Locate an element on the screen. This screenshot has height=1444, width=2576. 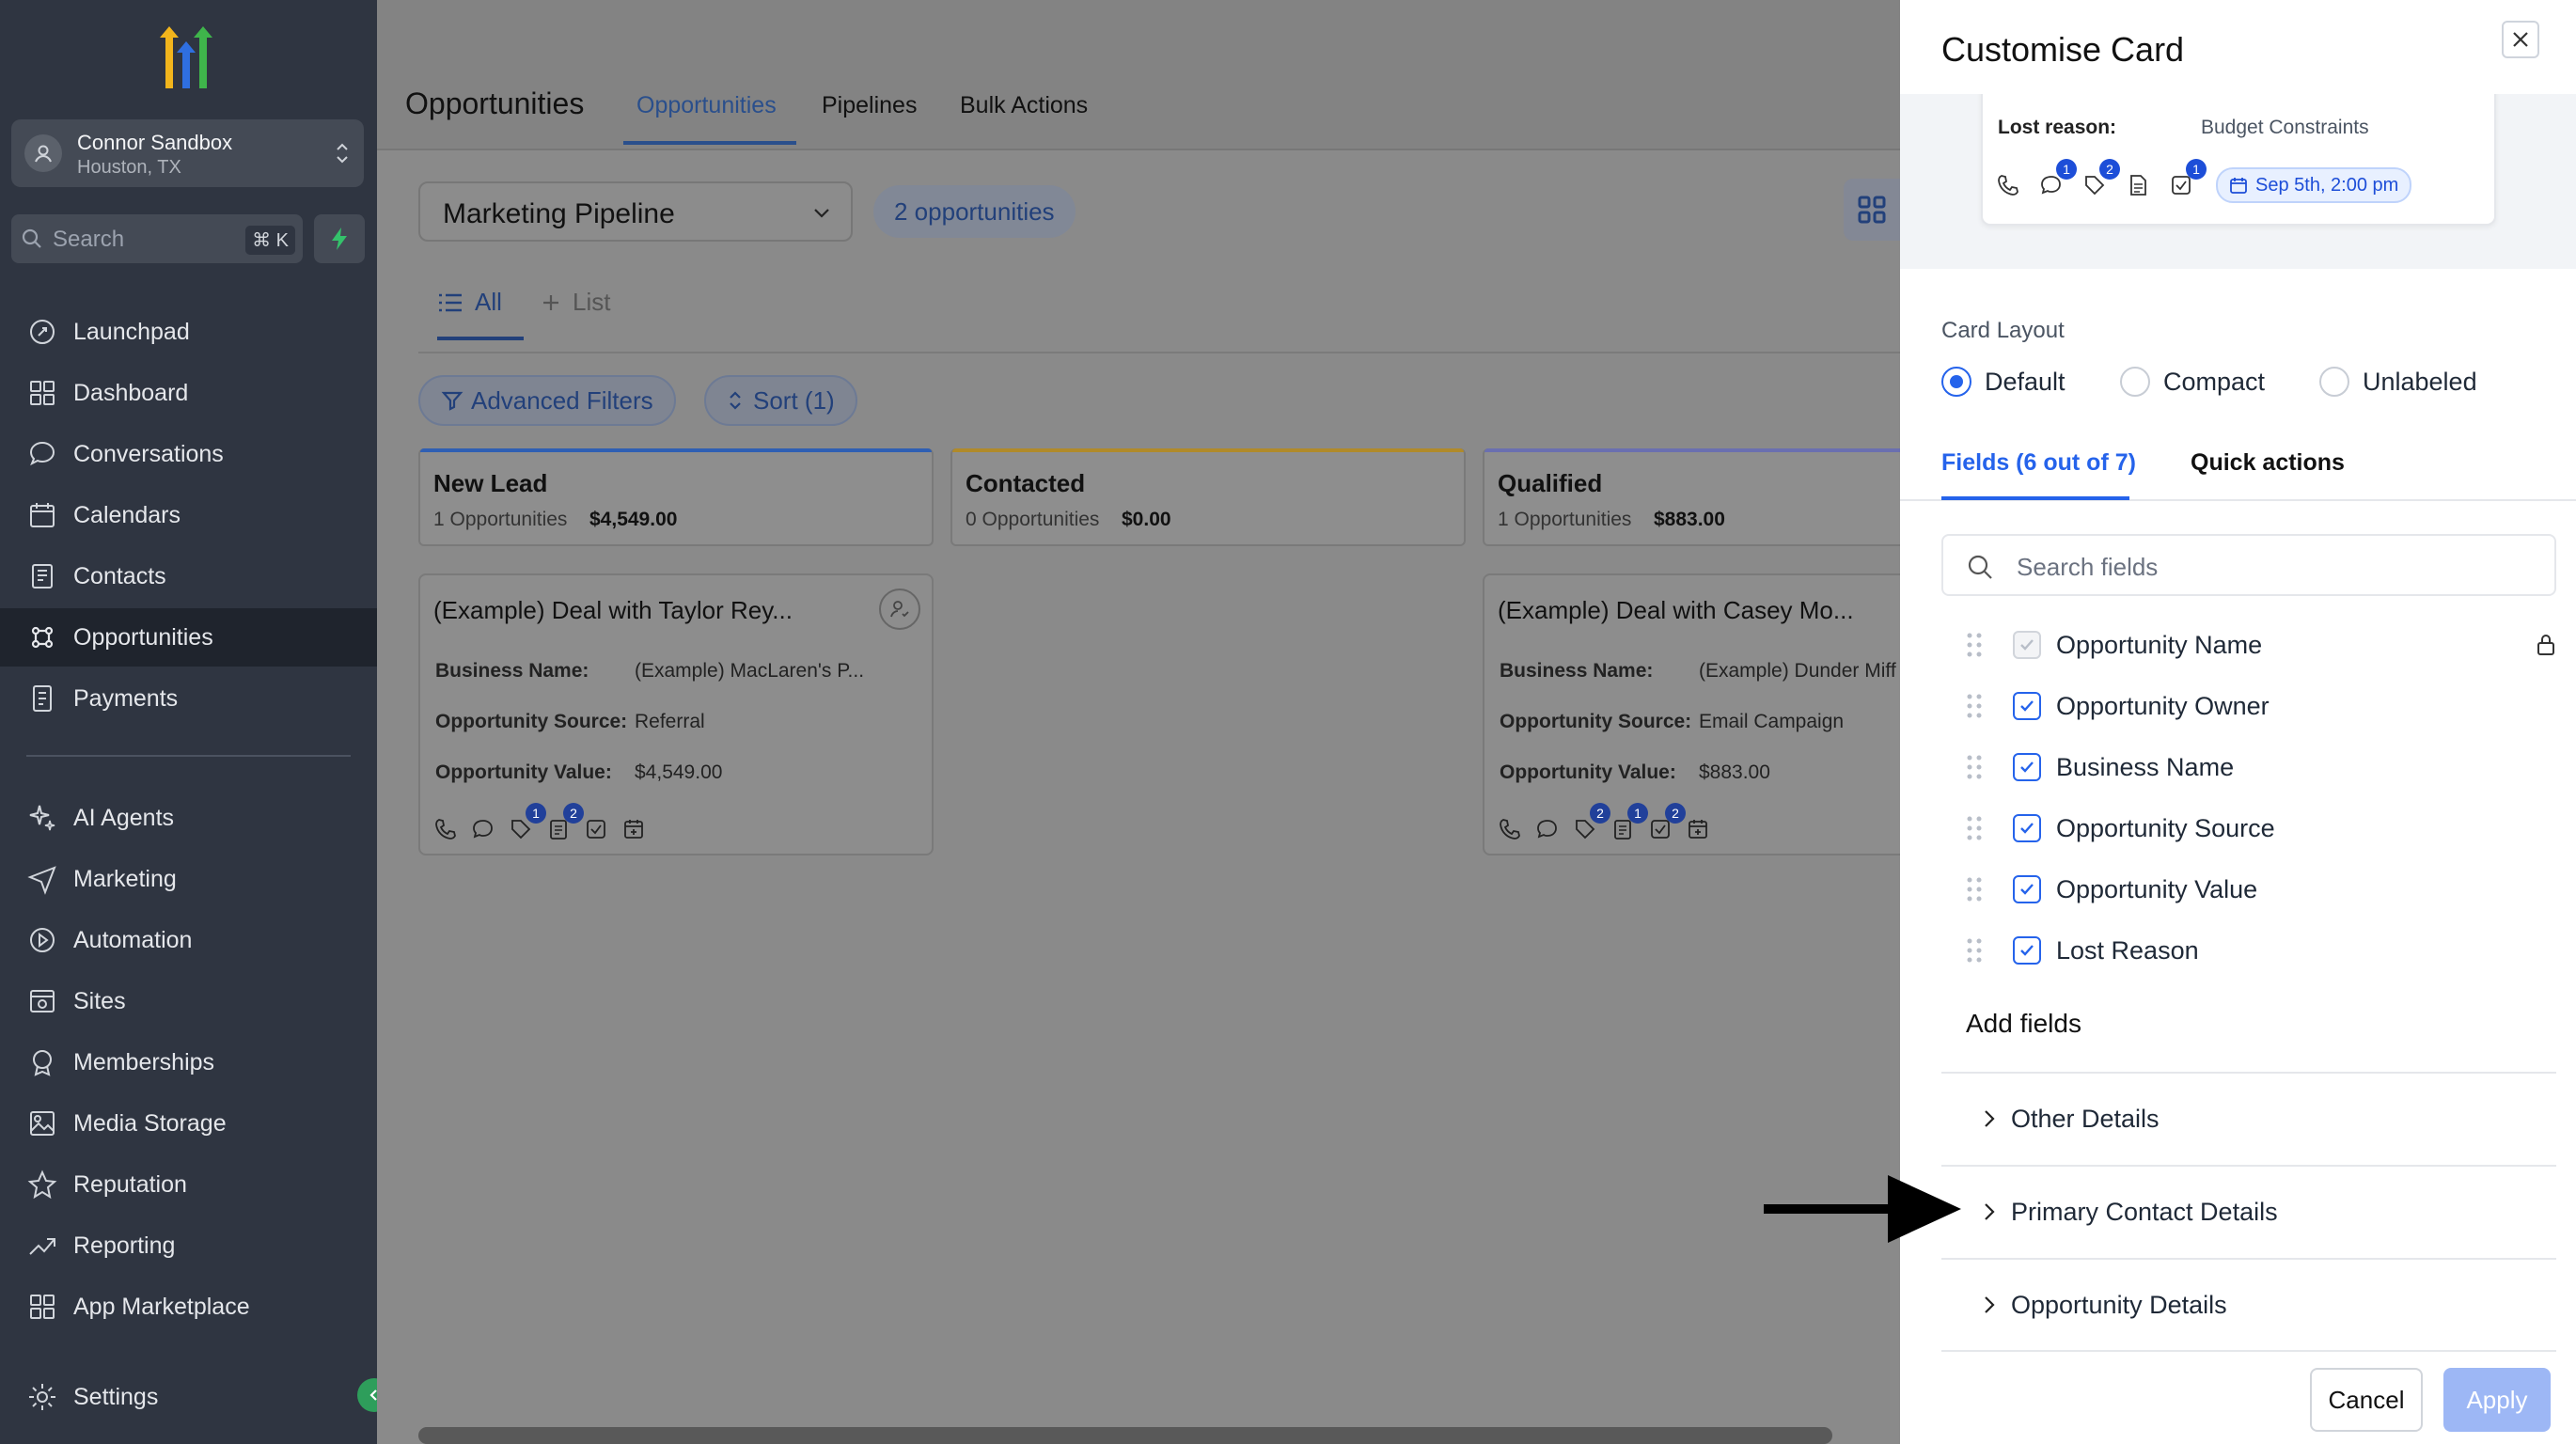
sidebar-item-dashboard: Dashboard is located at coordinates (189, 393).